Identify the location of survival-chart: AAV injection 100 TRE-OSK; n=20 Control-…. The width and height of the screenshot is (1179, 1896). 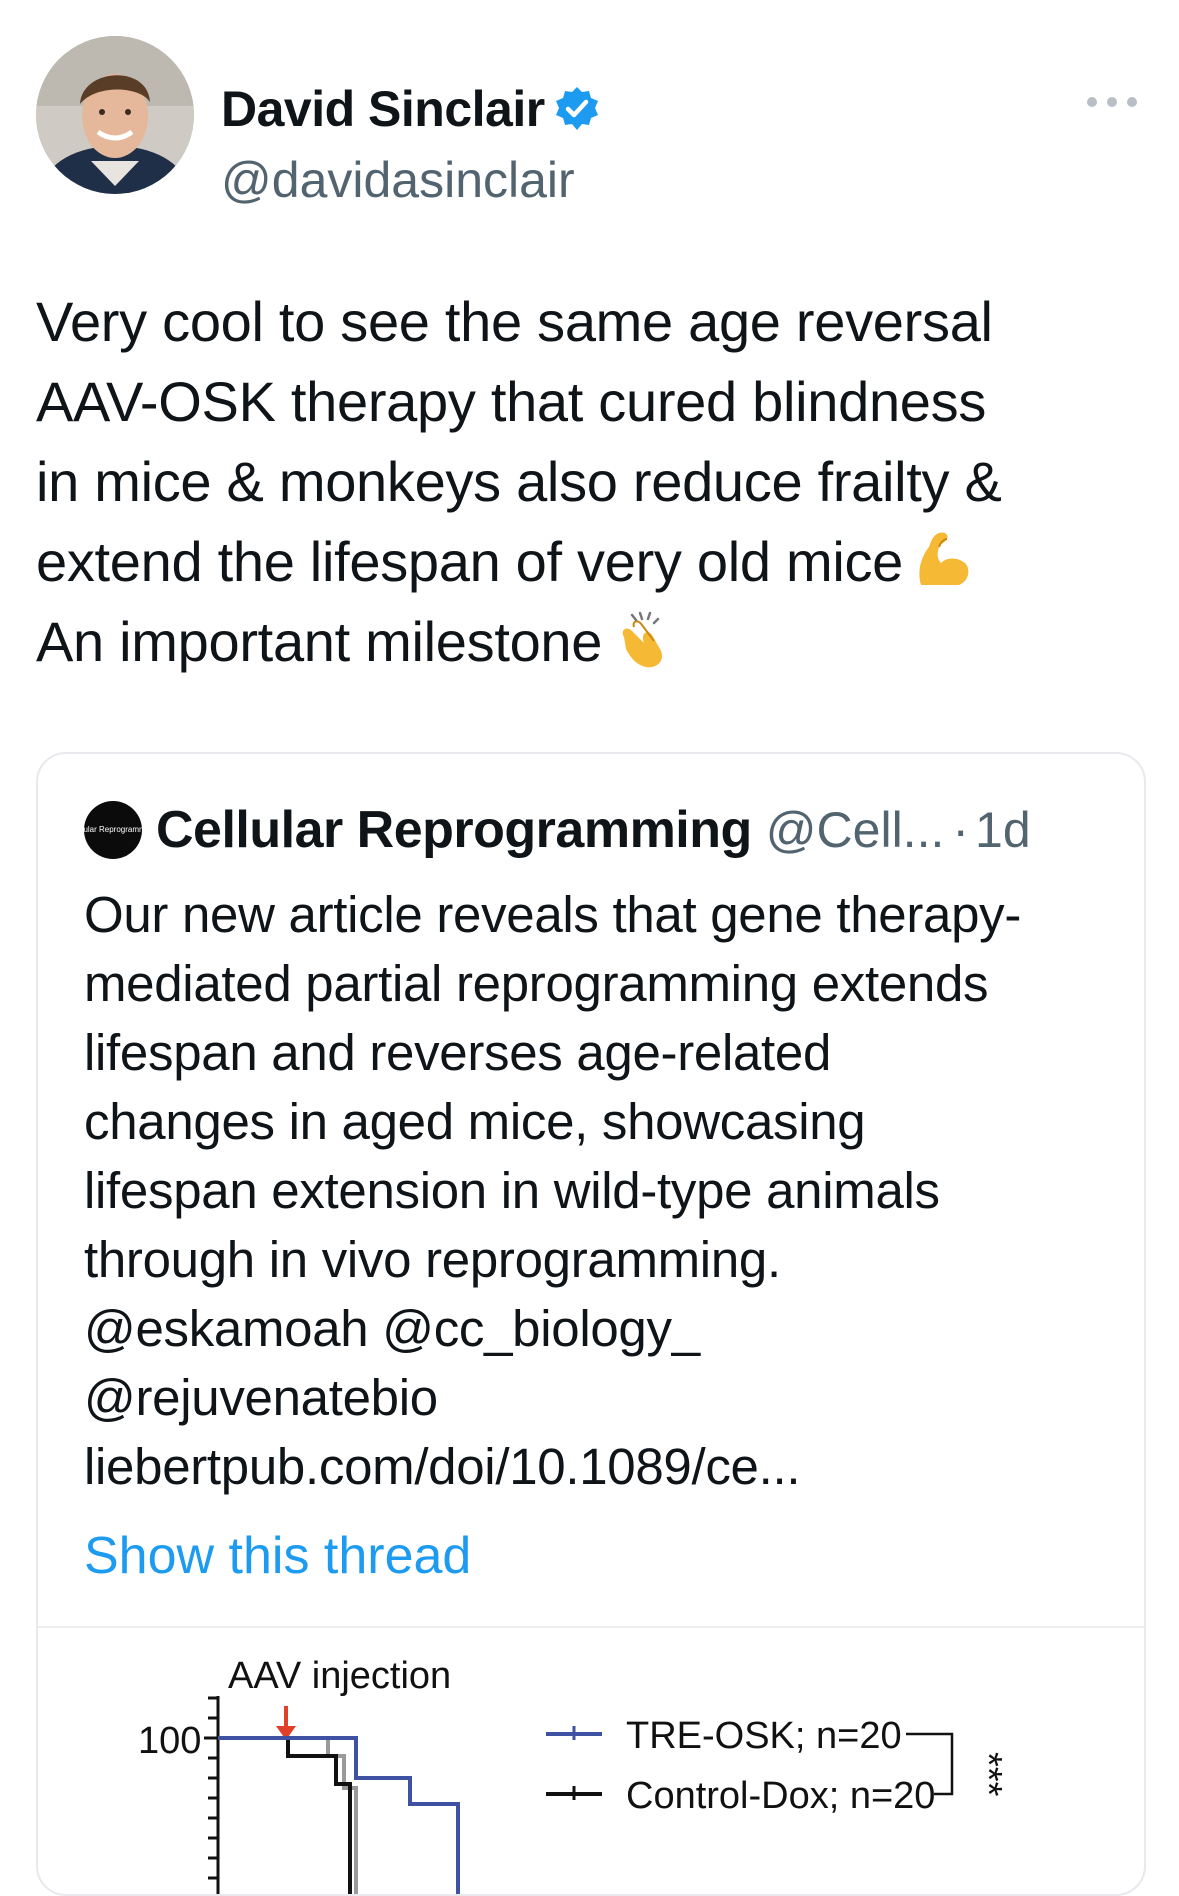
(573, 1774).